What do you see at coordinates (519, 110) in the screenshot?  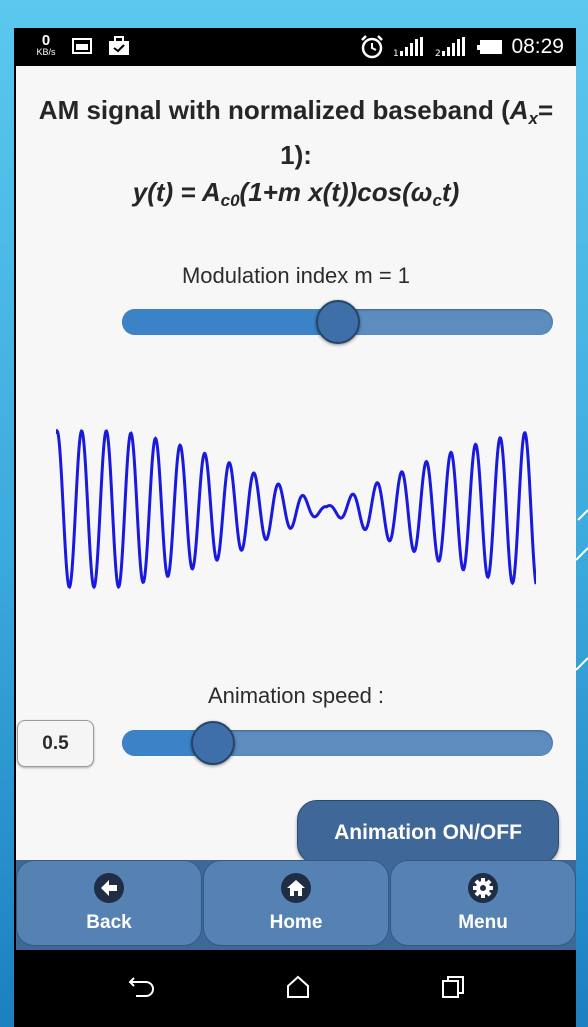 I see `title-var: A` at bounding box center [519, 110].